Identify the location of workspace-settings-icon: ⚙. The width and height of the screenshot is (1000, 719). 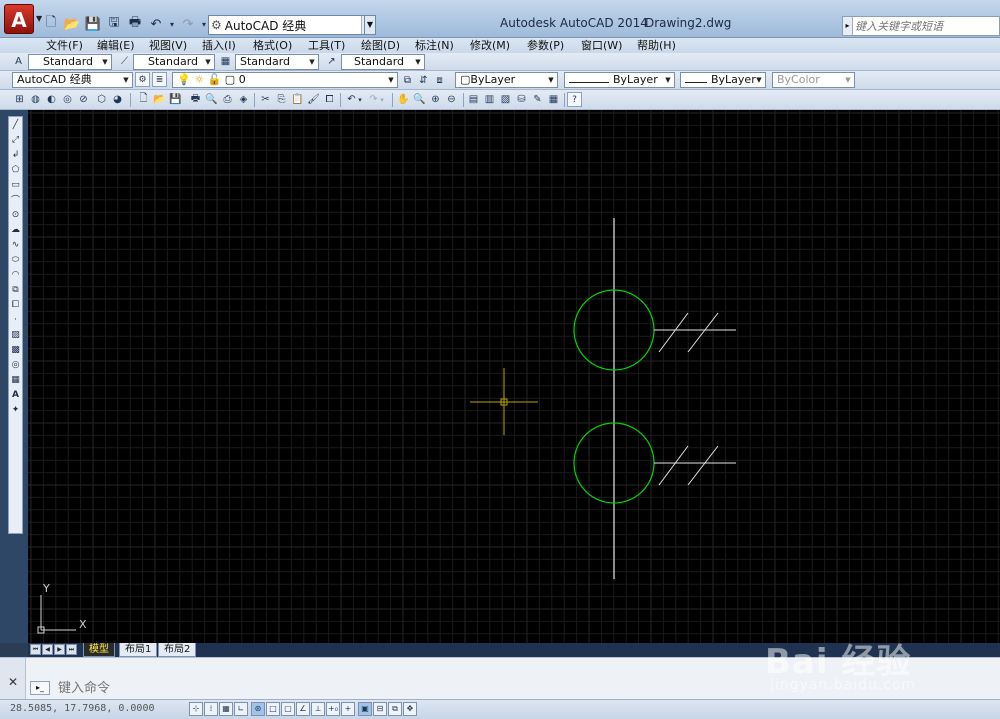
(142, 79).